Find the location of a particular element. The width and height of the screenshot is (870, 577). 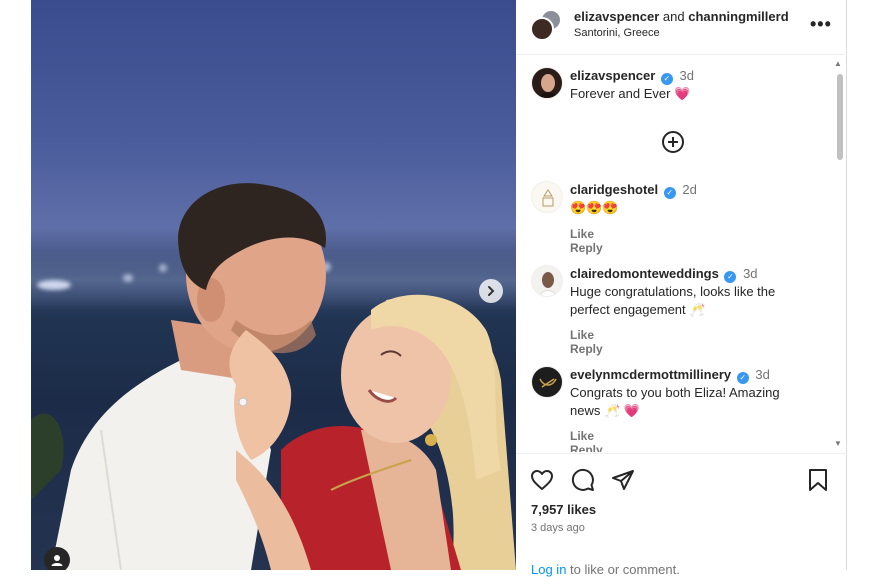

caption-emoji: 💗 is located at coordinates (682, 93).